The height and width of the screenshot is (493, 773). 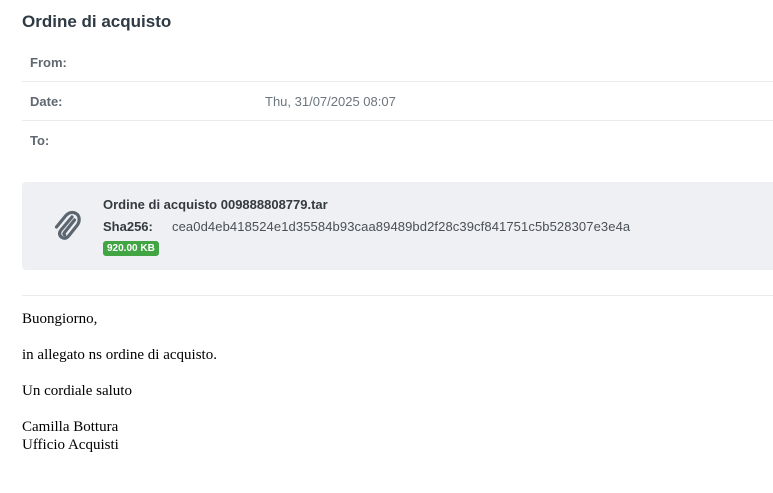 What do you see at coordinates (70, 427) in the screenshot?
I see `signature-name: Camilla Bottura` at bounding box center [70, 427].